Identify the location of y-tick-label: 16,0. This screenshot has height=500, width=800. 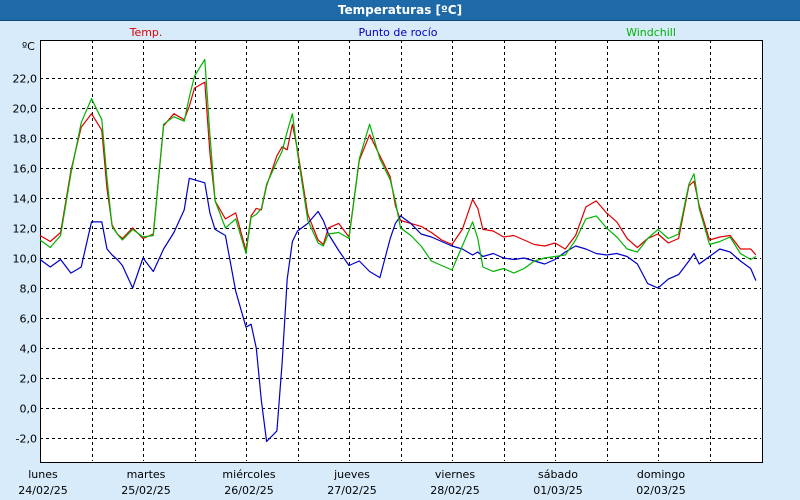
(25, 169).